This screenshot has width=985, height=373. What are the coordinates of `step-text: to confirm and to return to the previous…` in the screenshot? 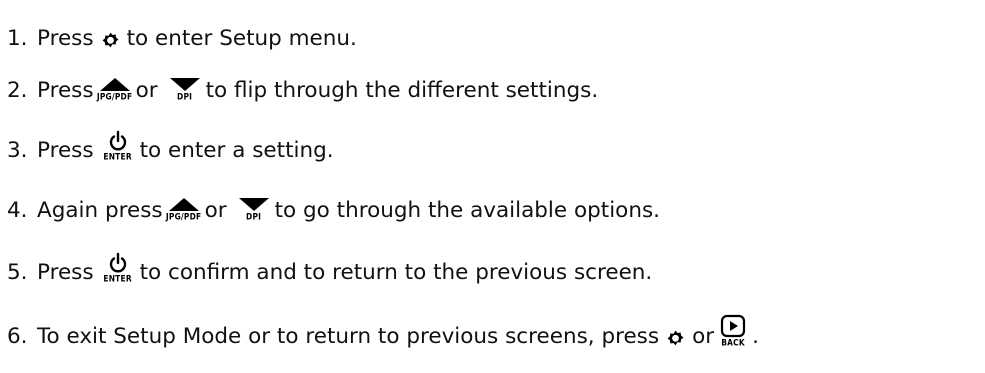 It's located at (396, 272).